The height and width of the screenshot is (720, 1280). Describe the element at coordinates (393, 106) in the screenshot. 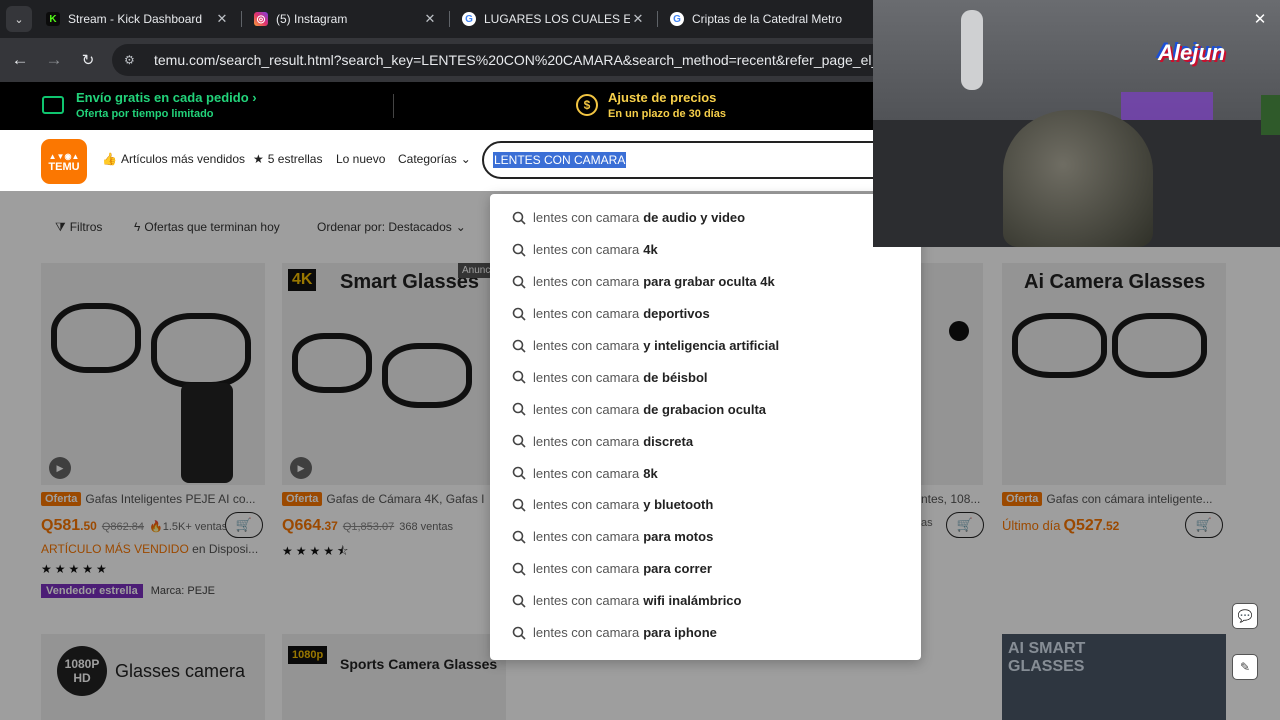

I see `promo-divider` at that location.